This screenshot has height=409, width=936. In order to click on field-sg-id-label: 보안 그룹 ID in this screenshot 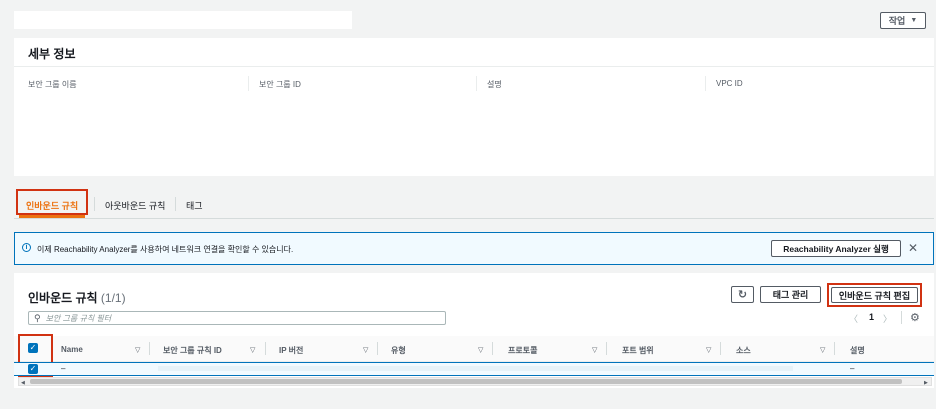, I will do `click(280, 84)`.